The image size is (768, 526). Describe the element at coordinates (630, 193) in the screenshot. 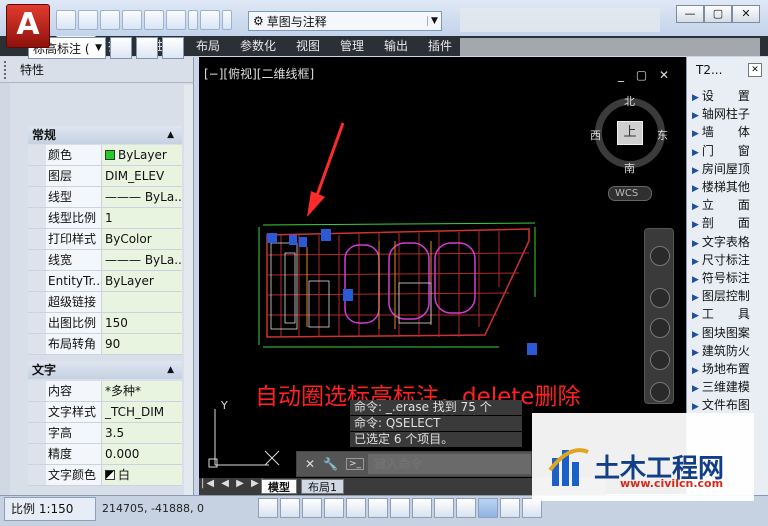

I see `wcs-menu: WCS` at that location.